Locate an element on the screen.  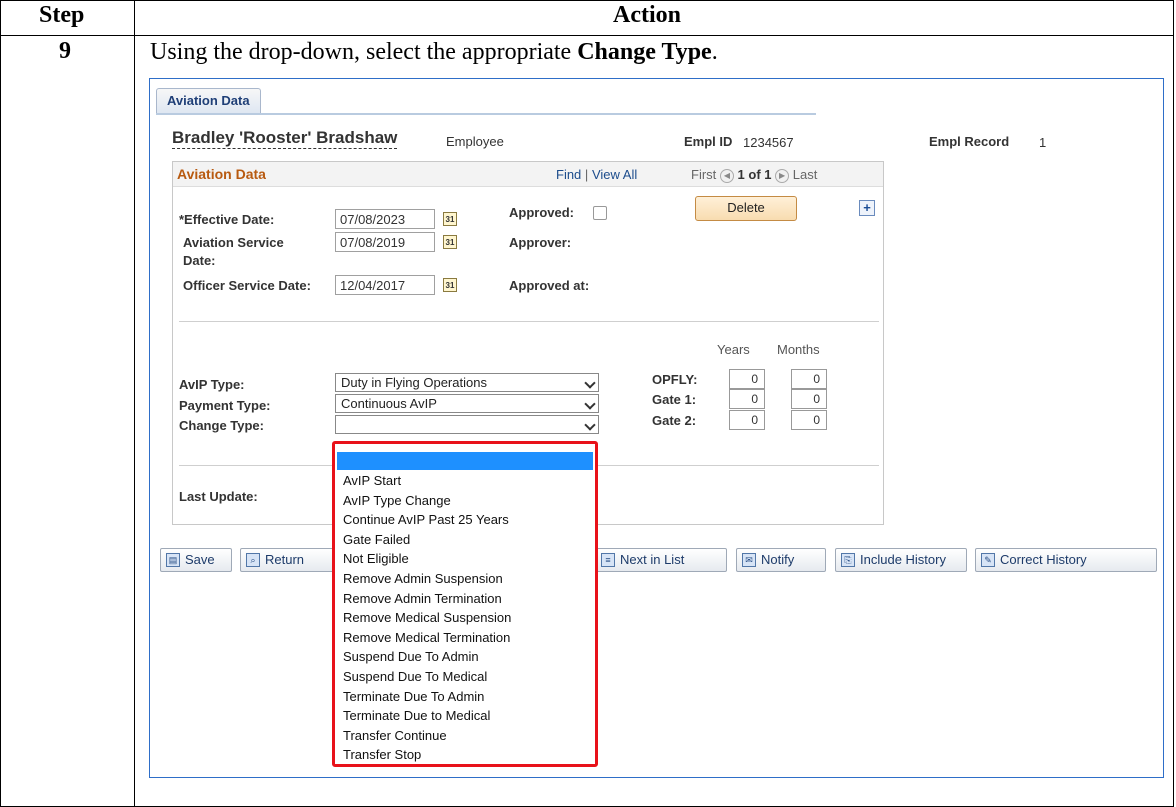
aviation-service-calendar-icon: 31 is located at coordinates (450, 242).